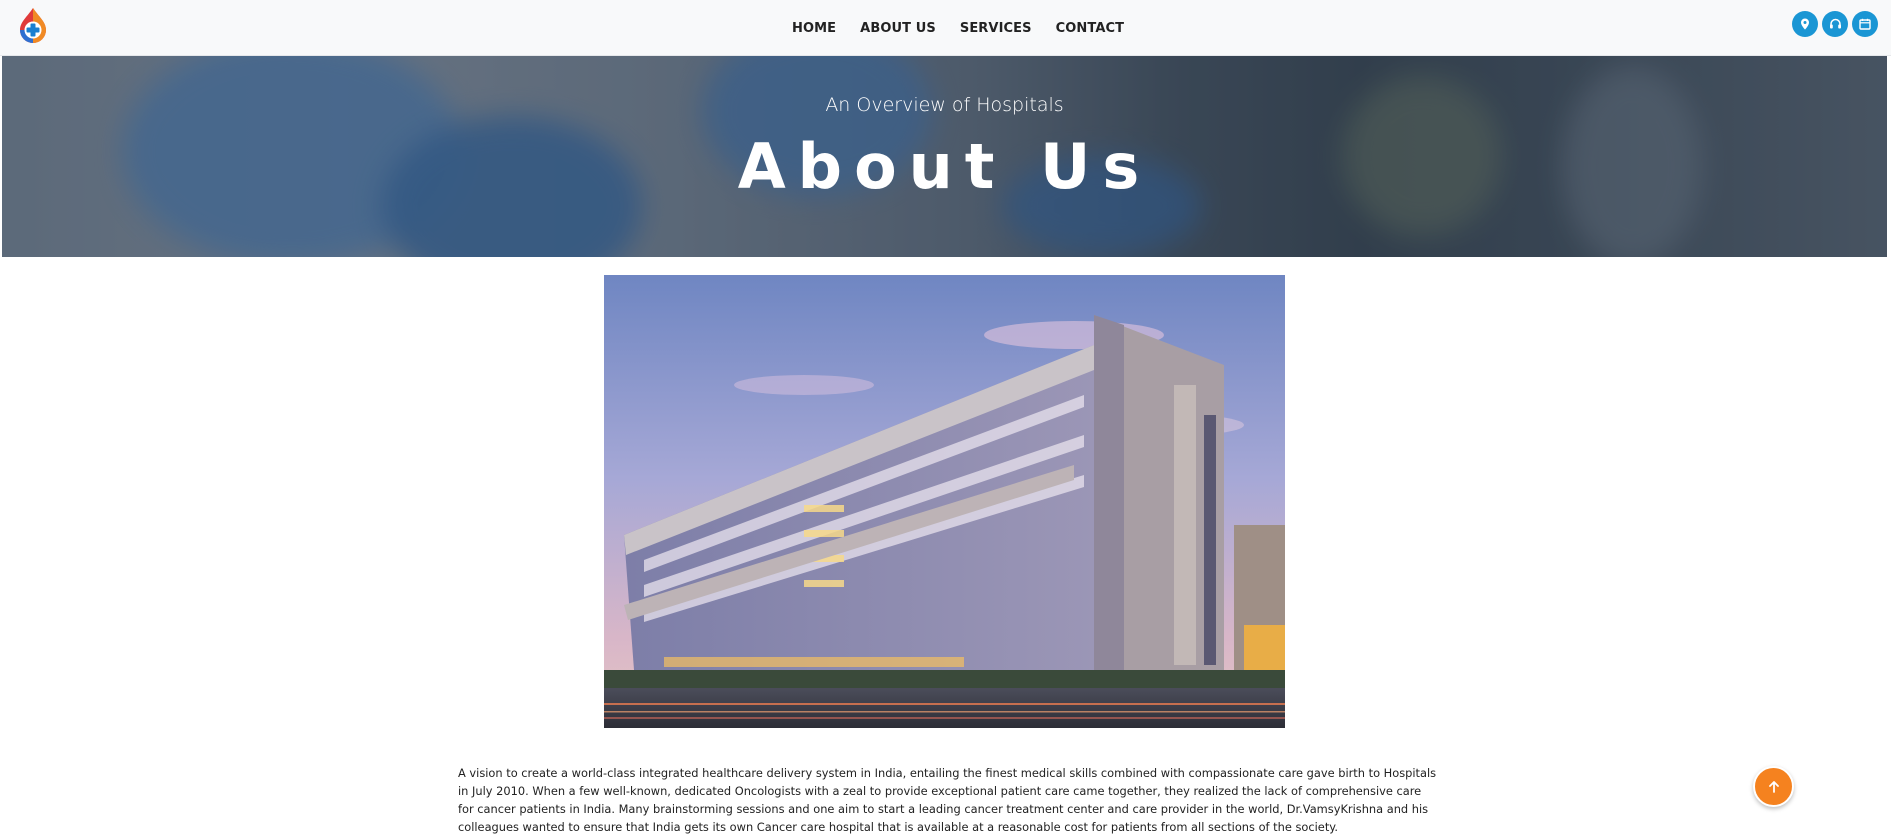 This screenshot has height=836, width=1891. Describe the element at coordinates (33, 25) in the screenshot. I see `hospital-logo-icon` at that location.